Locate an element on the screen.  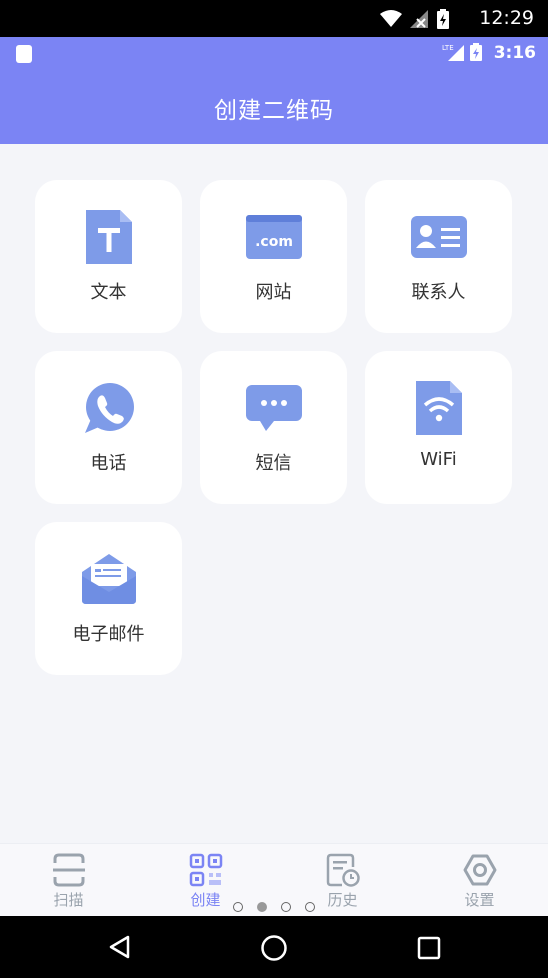
contact-card-icon is located at coordinates (438, 237).